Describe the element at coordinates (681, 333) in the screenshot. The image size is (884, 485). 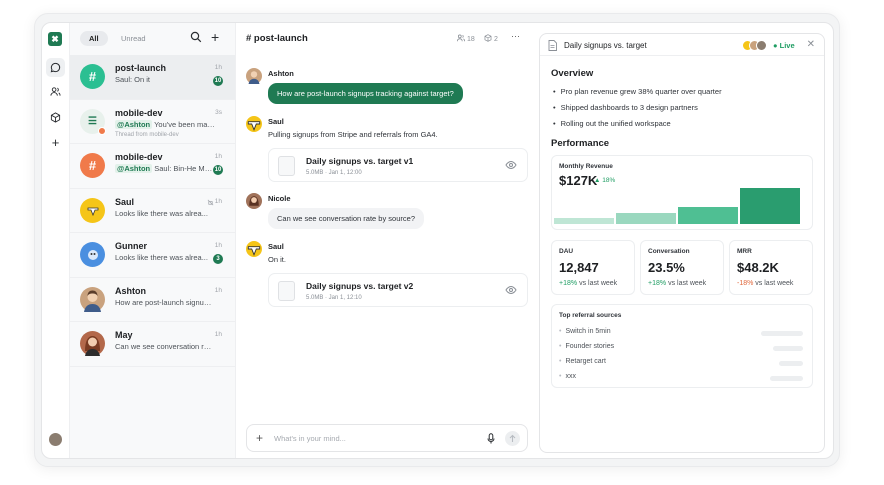
I see `source-row: Switch in 5min` at that location.